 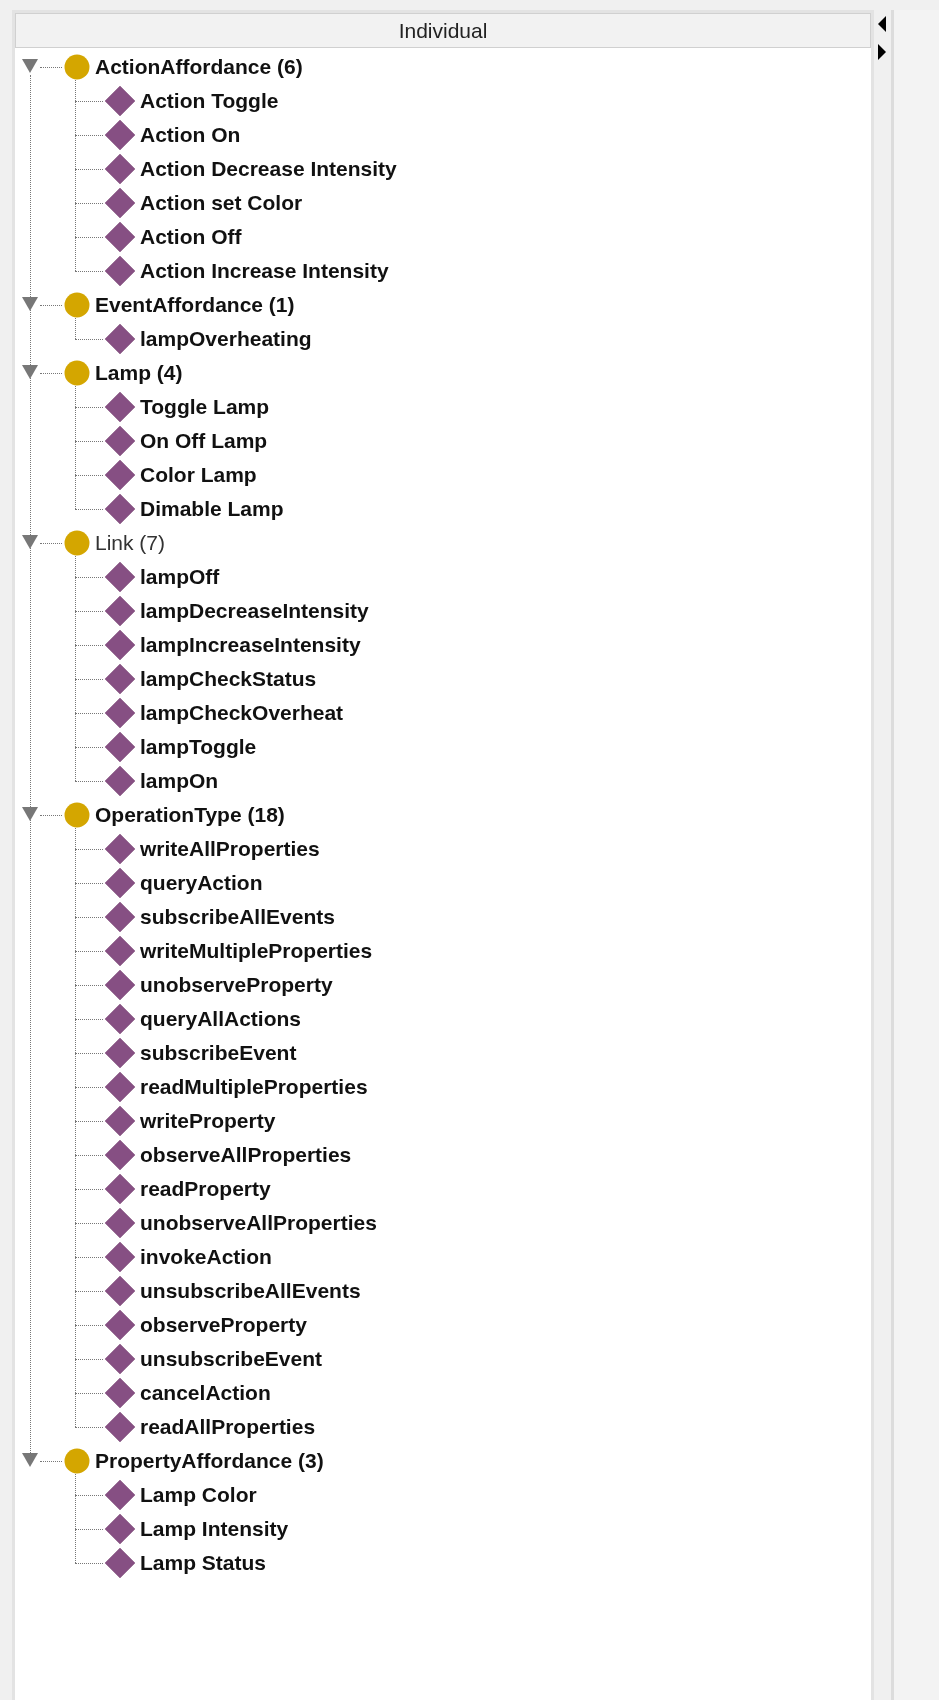 I want to click on individual-label: writeMultipleProperties, so click(x=256, y=951).